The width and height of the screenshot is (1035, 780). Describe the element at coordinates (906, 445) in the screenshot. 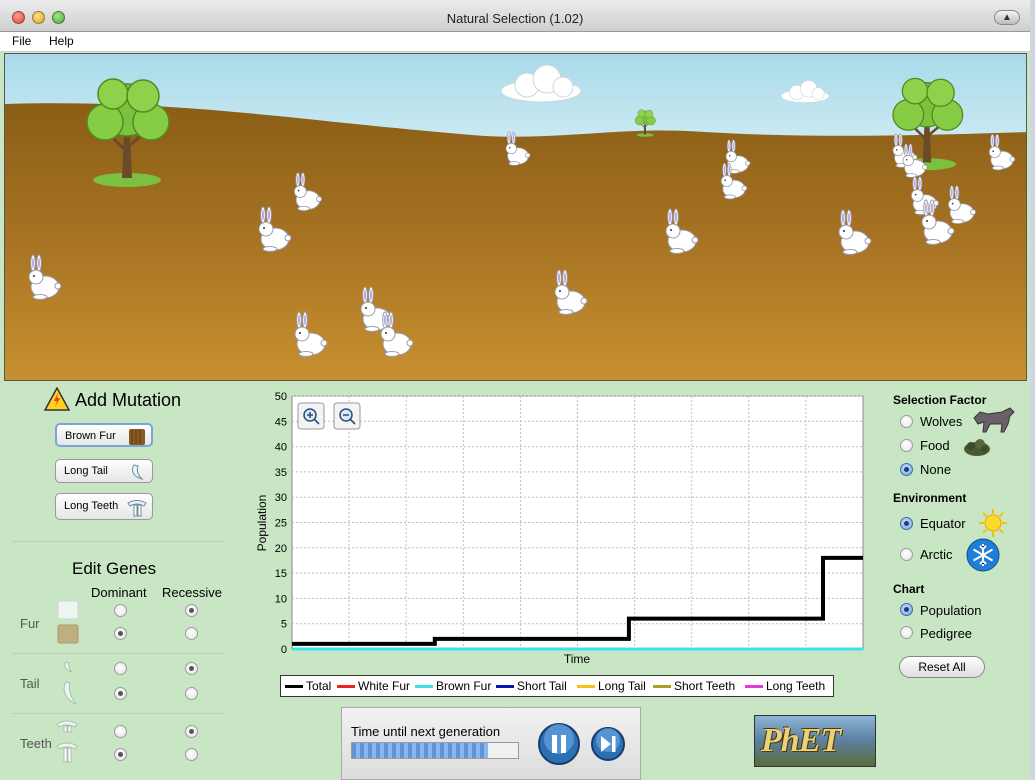

I see `food-radio` at that location.